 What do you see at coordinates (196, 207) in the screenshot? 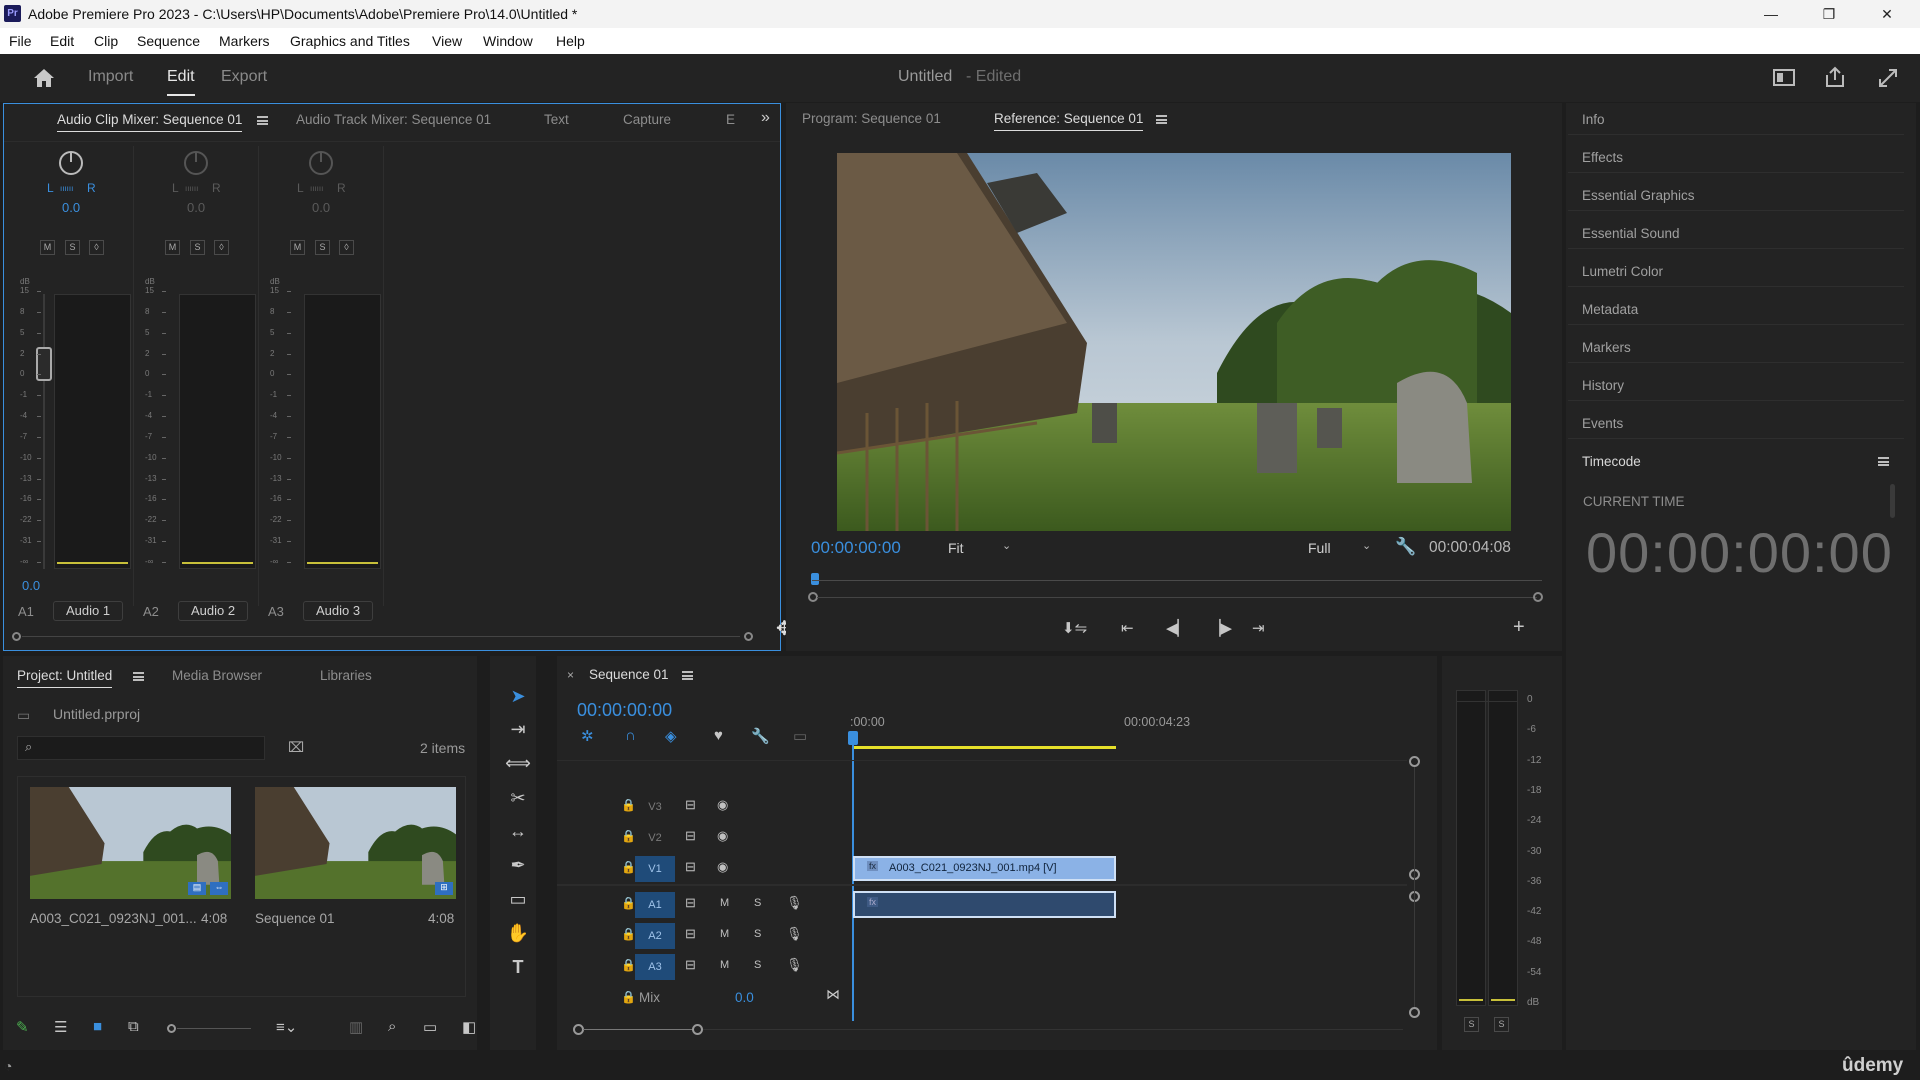
I see `pan-value-a2: 0.0` at bounding box center [196, 207].